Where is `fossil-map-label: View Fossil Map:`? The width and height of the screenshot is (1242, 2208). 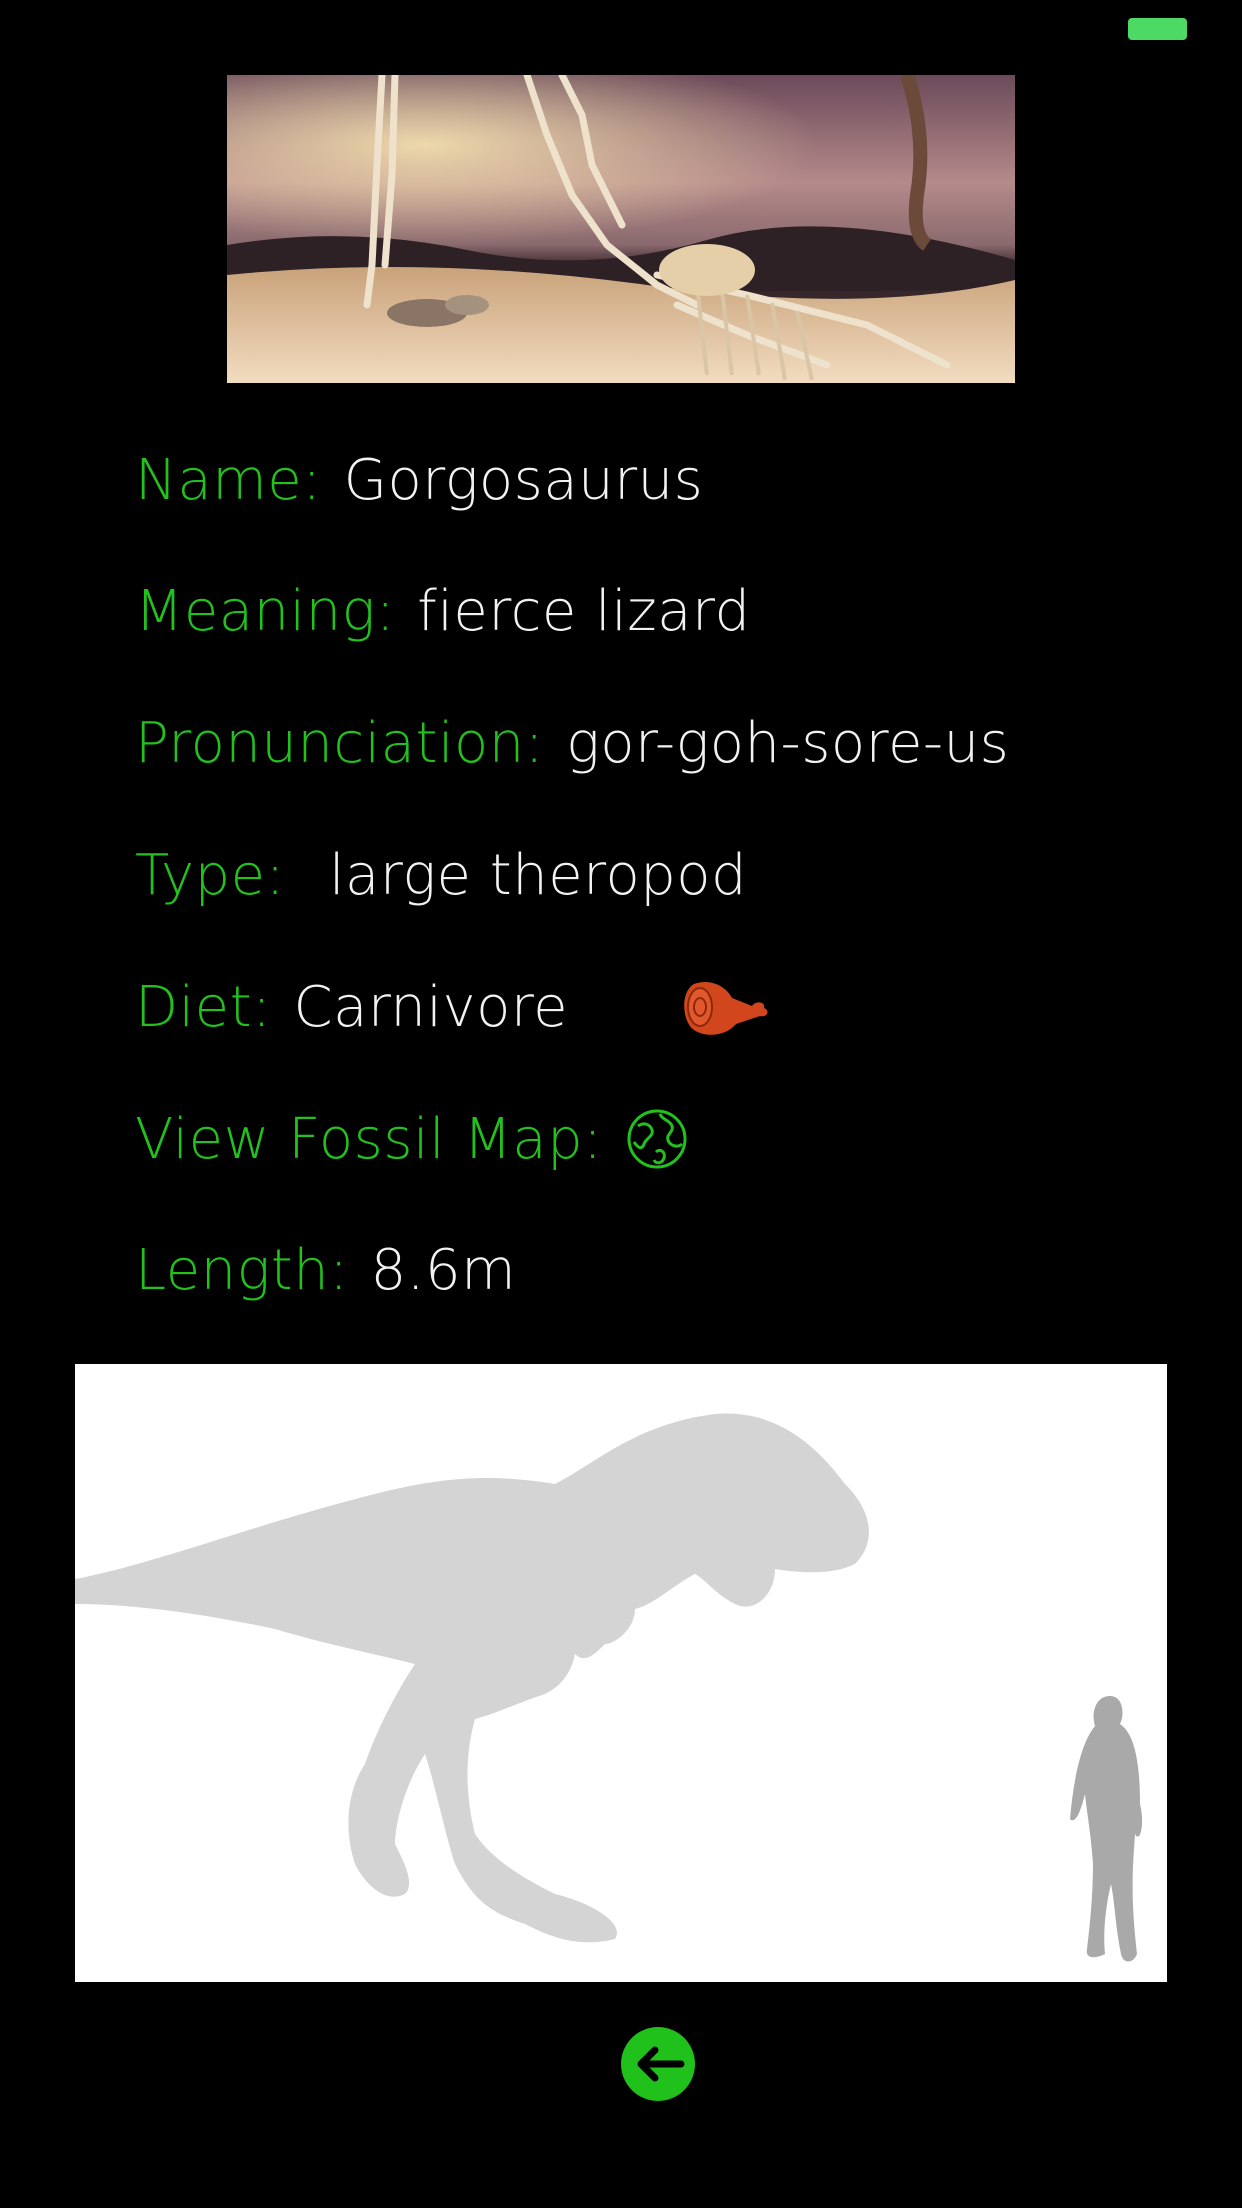
fossil-map-label: View Fossil Map: is located at coordinates (368, 1139).